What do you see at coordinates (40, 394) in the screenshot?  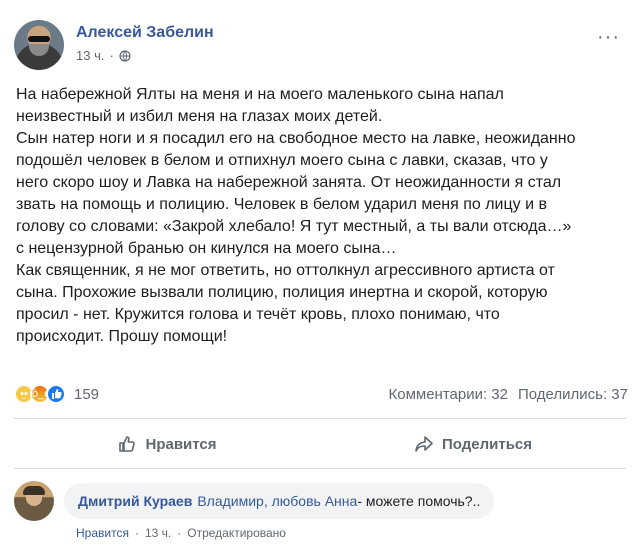 I see `reaction-icons: •̮• ò_ó` at bounding box center [40, 394].